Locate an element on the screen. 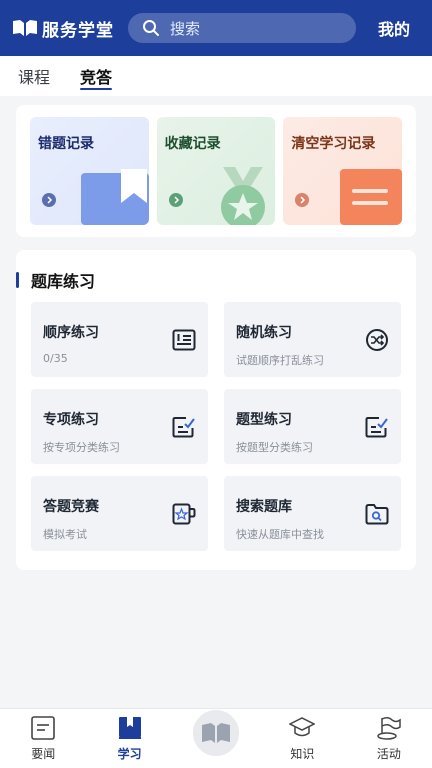  nav-knowledge: 知识 is located at coordinates (302, 738).